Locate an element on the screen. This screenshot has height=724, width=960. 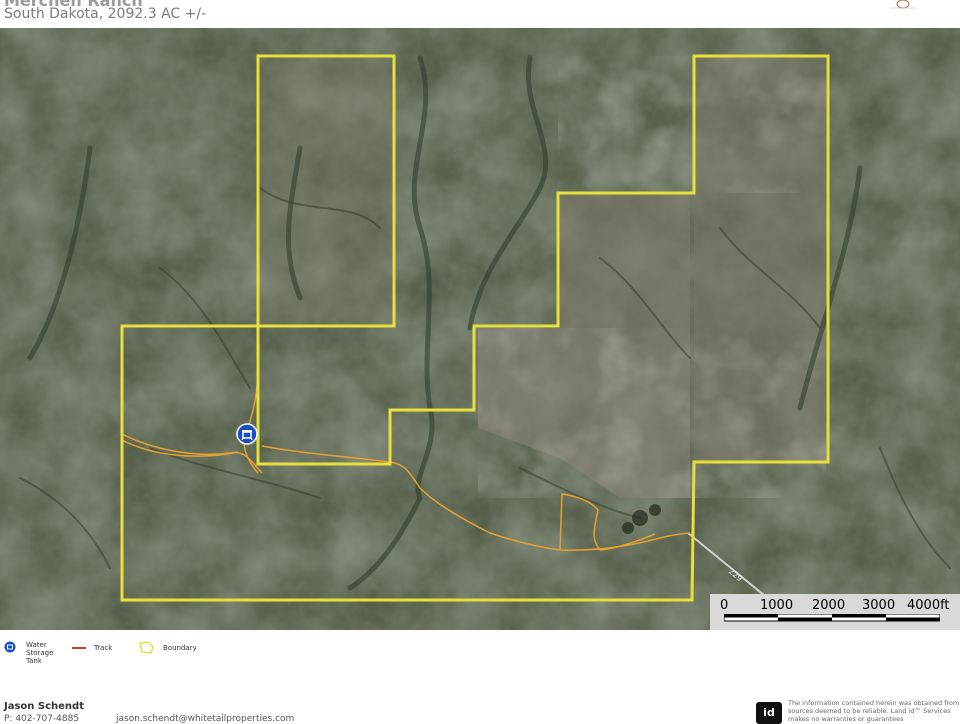
legend-water-tank-icon is located at coordinates (10, 647).